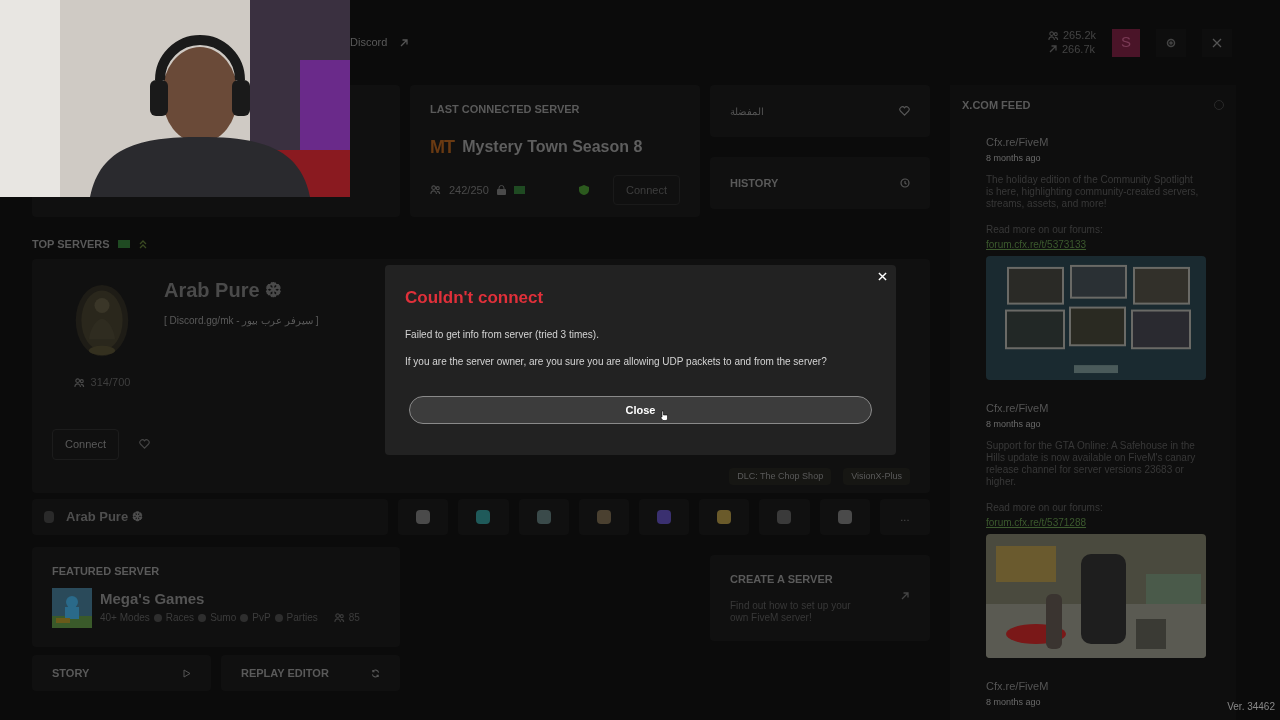 This screenshot has width=1280, height=720. I want to click on server-tag: VisionX-Plus, so click(876, 476).